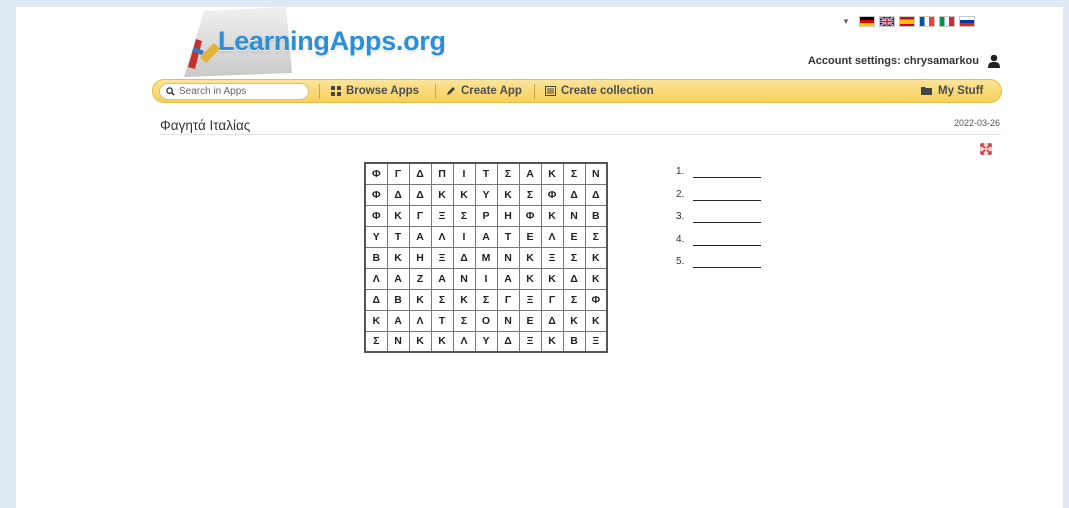 This screenshot has width=1069, height=508. What do you see at coordinates (486, 257) in the screenshot?
I see `grid-cell: Μ` at bounding box center [486, 257].